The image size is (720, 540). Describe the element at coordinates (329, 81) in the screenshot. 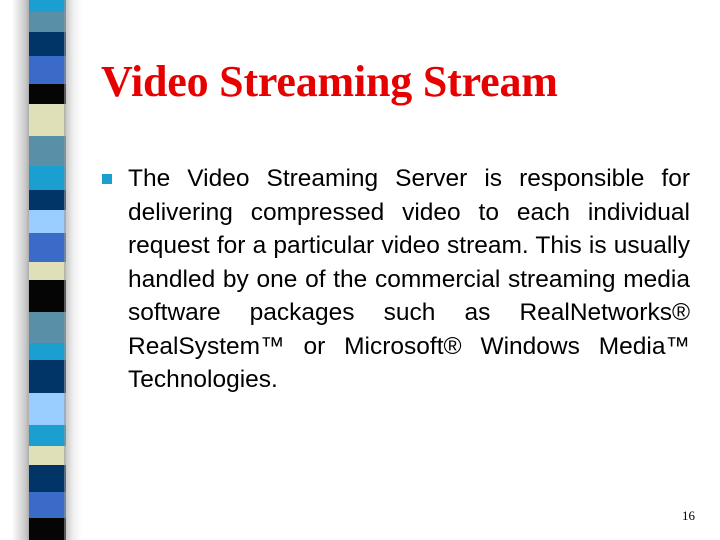

I see `slide-title: Video Streaming Stream` at that location.